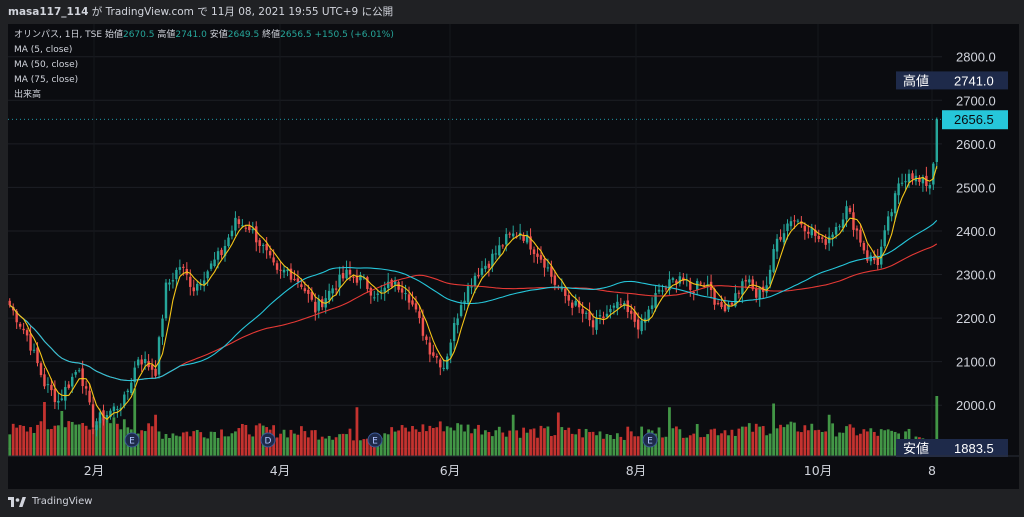 The image size is (1024, 517). What do you see at coordinates (204, 50) in the screenshot?
I see `ma5-legend: MA (5, close)` at bounding box center [204, 50].